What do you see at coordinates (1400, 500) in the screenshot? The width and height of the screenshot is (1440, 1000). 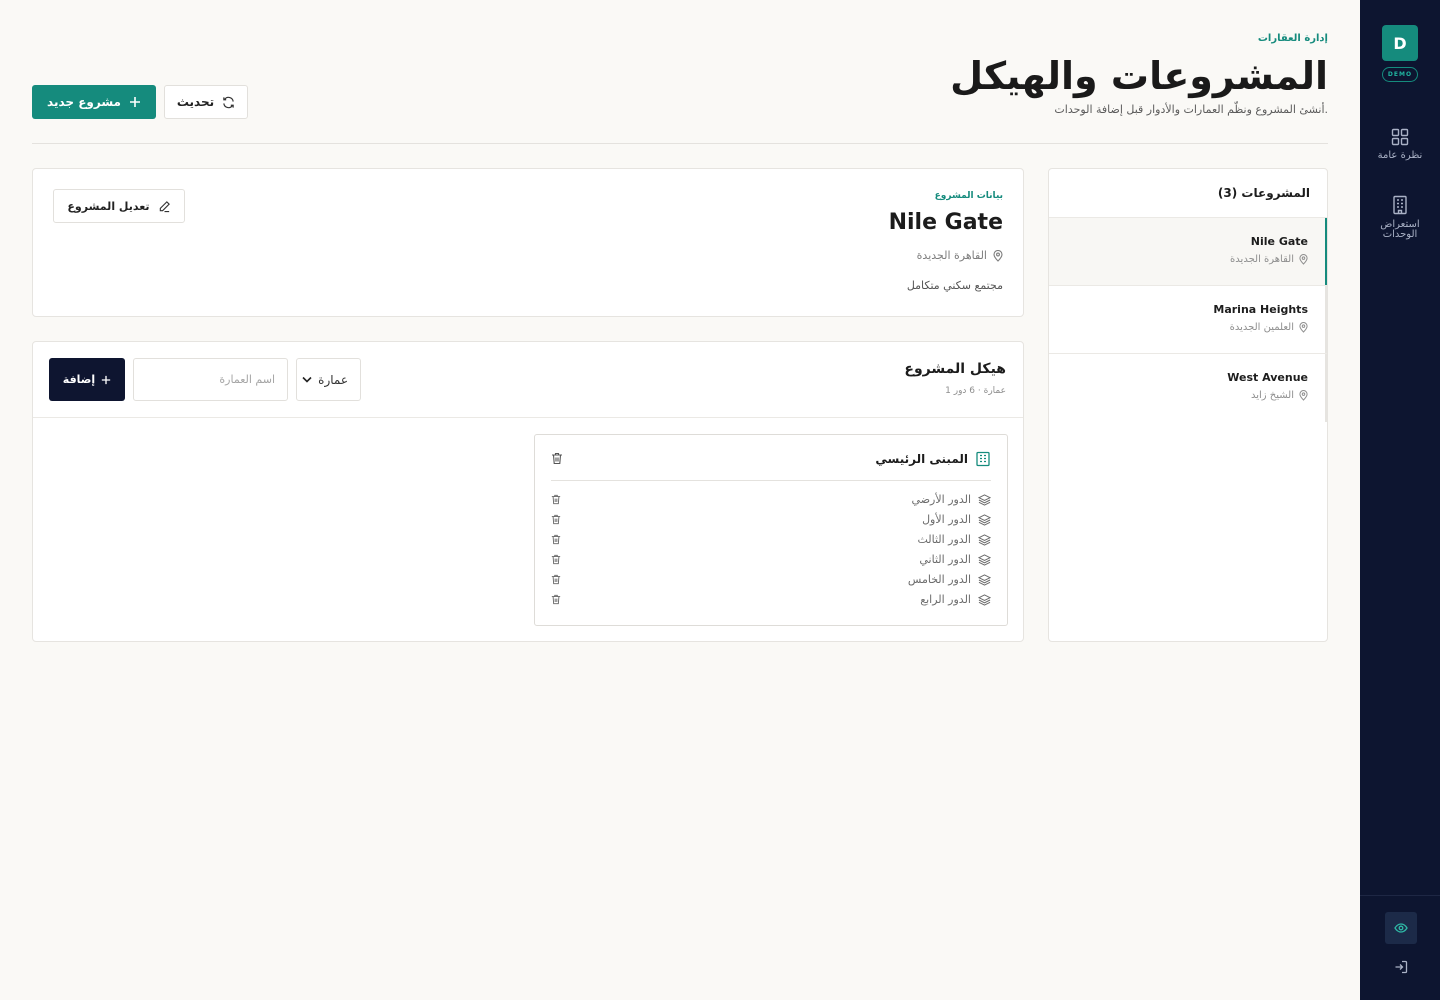 I see `sidebar: D DEMO نظرة عامة استعراض الوحدات` at bounding box center [1400, 500].